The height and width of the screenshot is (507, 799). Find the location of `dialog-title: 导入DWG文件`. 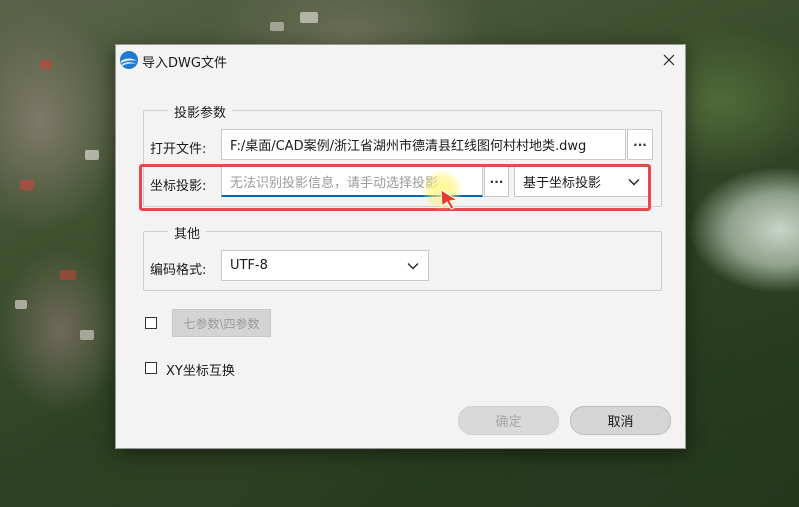

dialog-title: 导入DWG文件 is located at coordinates (184, 63).